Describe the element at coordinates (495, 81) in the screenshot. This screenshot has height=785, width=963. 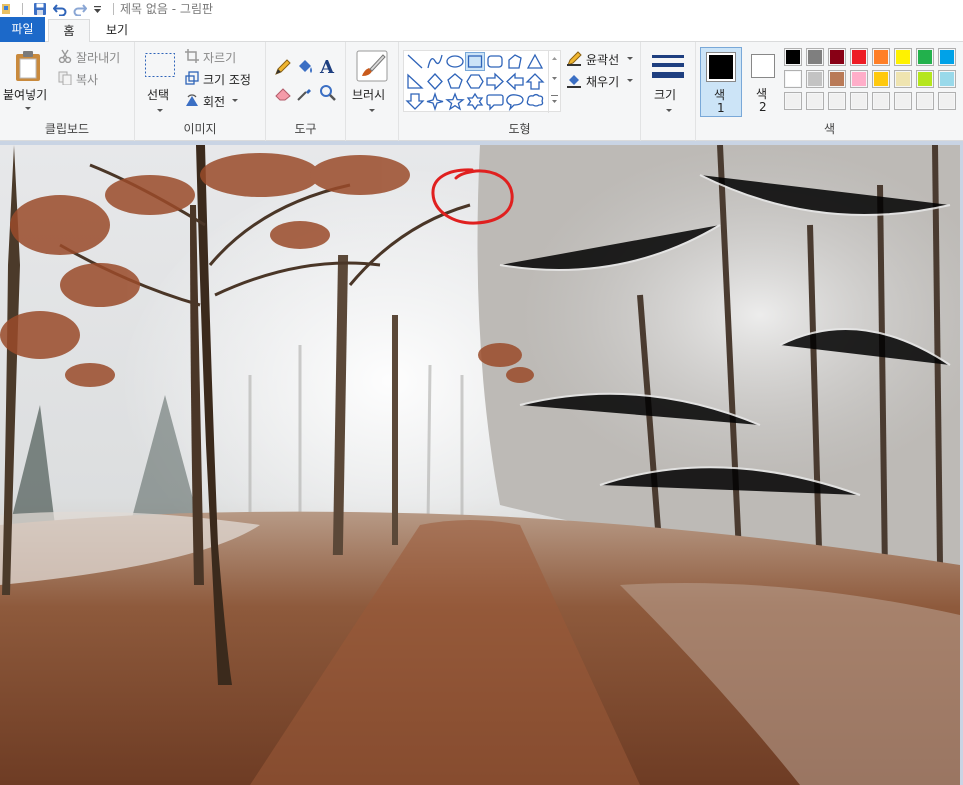
I see `shape-right-arrow` at that location.